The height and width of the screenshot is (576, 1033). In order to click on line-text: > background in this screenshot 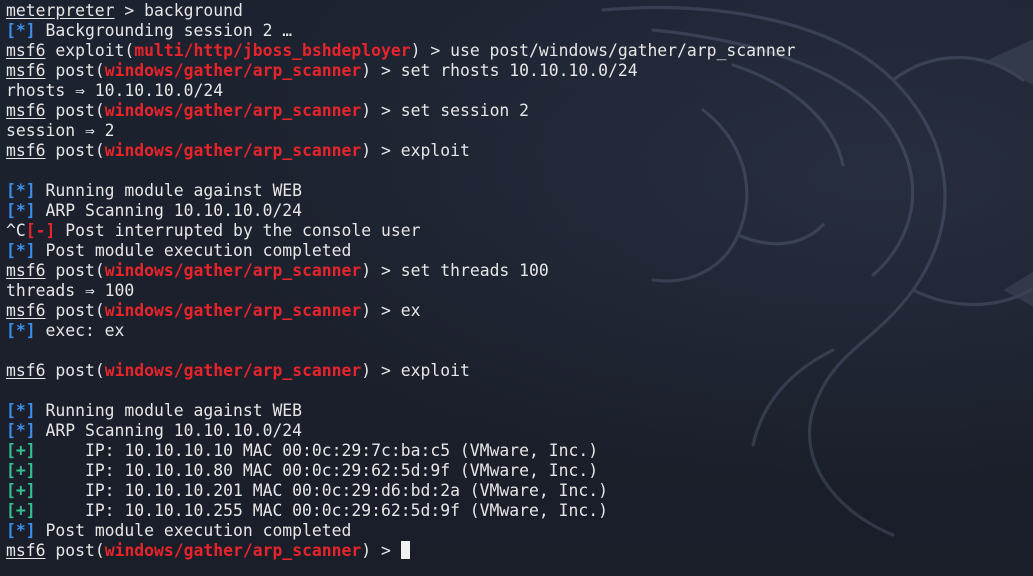, I will do `click(178, 10)`.